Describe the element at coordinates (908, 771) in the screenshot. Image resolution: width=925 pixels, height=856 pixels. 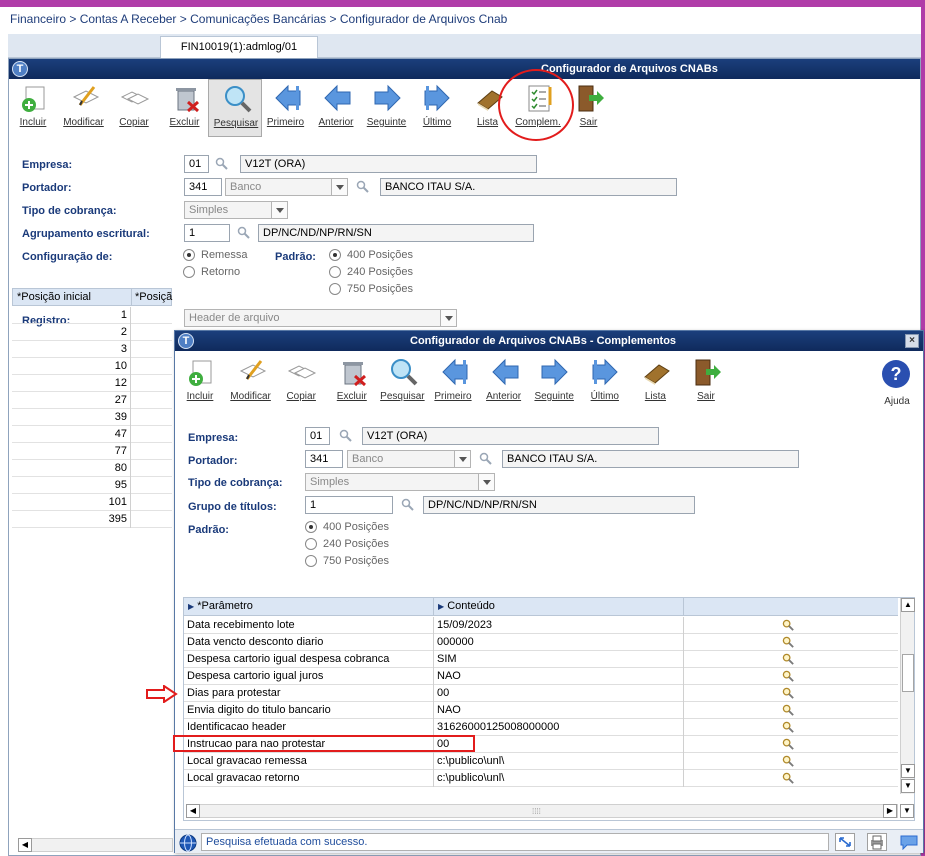
I see `scroll-page-icon: ▼` at that location.